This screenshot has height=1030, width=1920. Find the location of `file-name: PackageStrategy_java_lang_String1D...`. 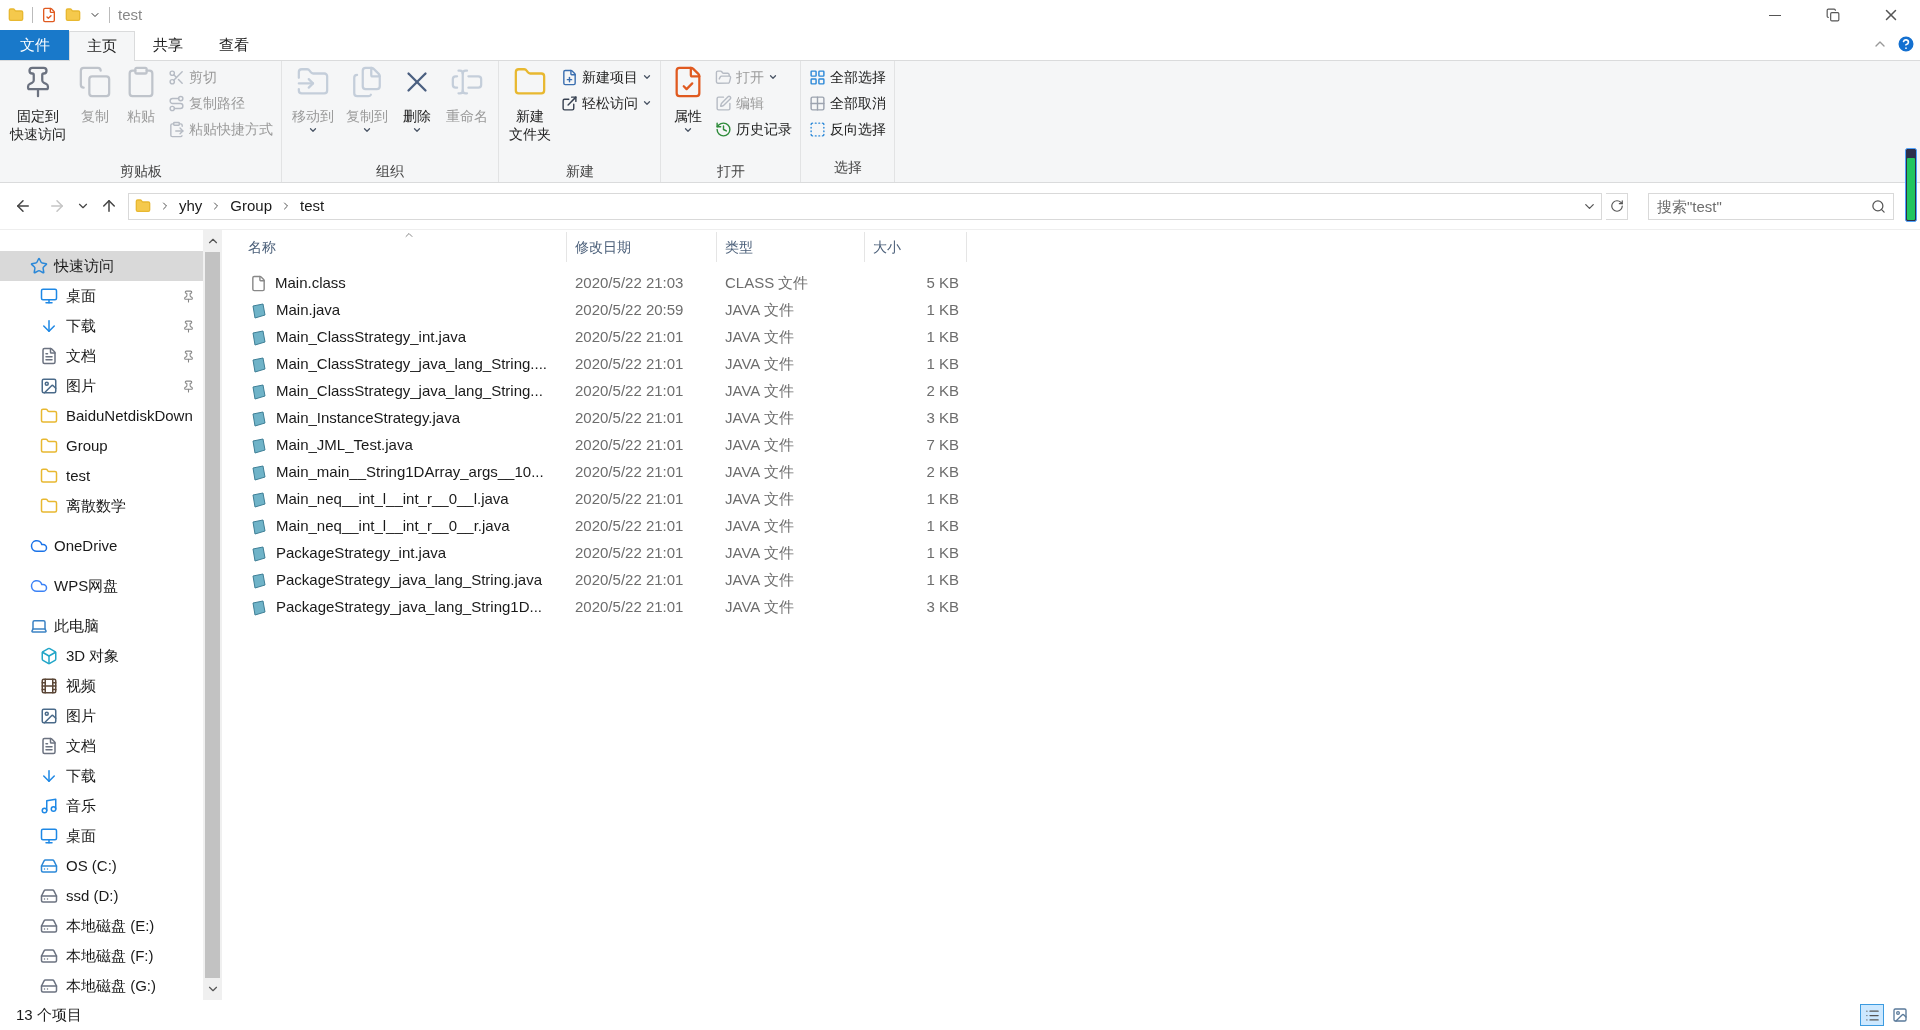

file-name: PackageStrategy_java_lang_String1D... is located at coordinates (409, 607).